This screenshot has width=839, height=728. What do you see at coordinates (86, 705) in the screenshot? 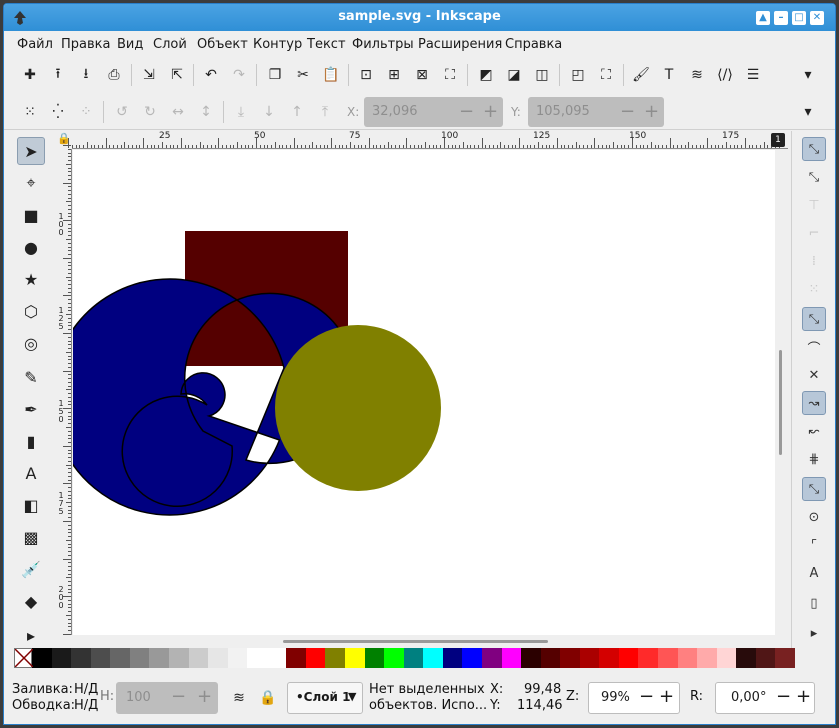
I see `stroke-value: Н/Д` at bounding box center [86, 705].